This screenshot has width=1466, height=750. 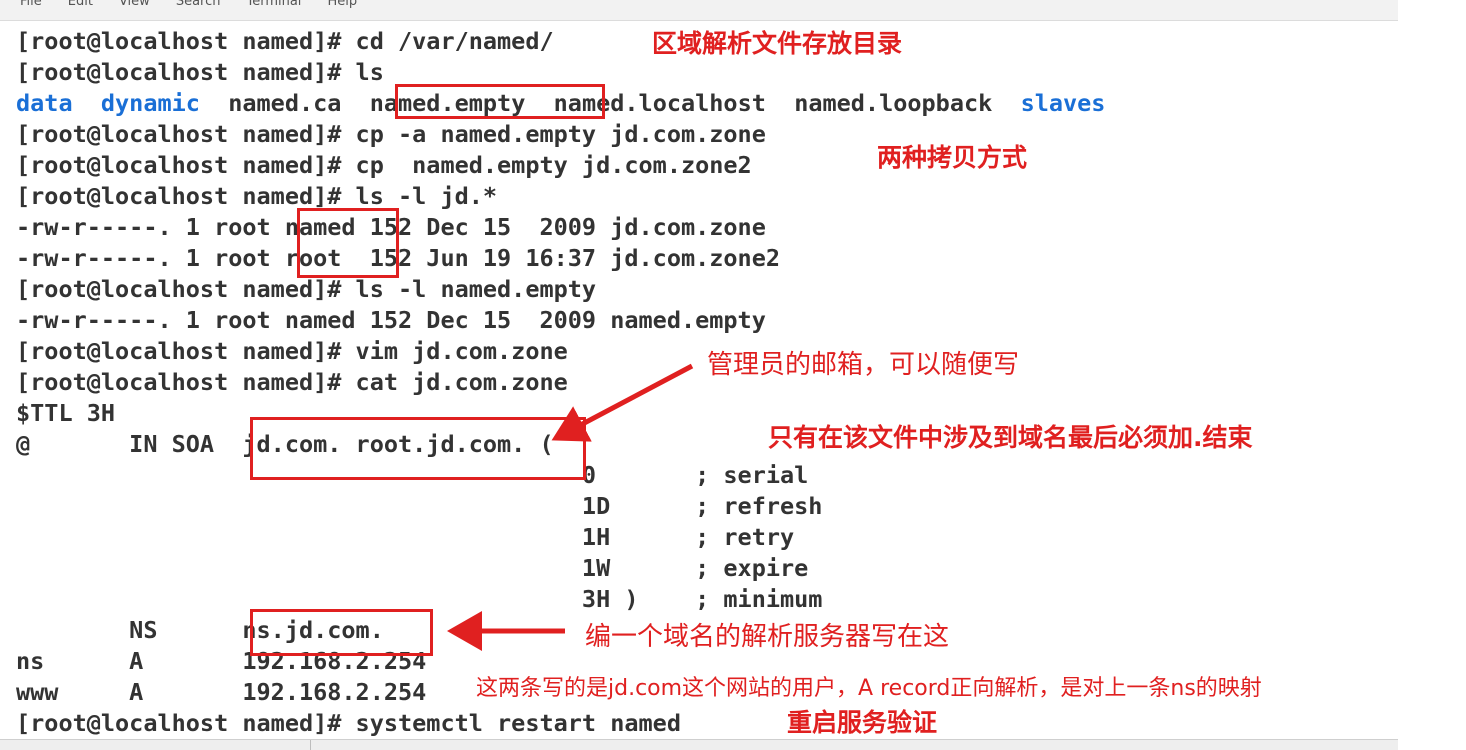 I want to click on annotation-restart: 重启服务验证, so click(x=862, y=722).